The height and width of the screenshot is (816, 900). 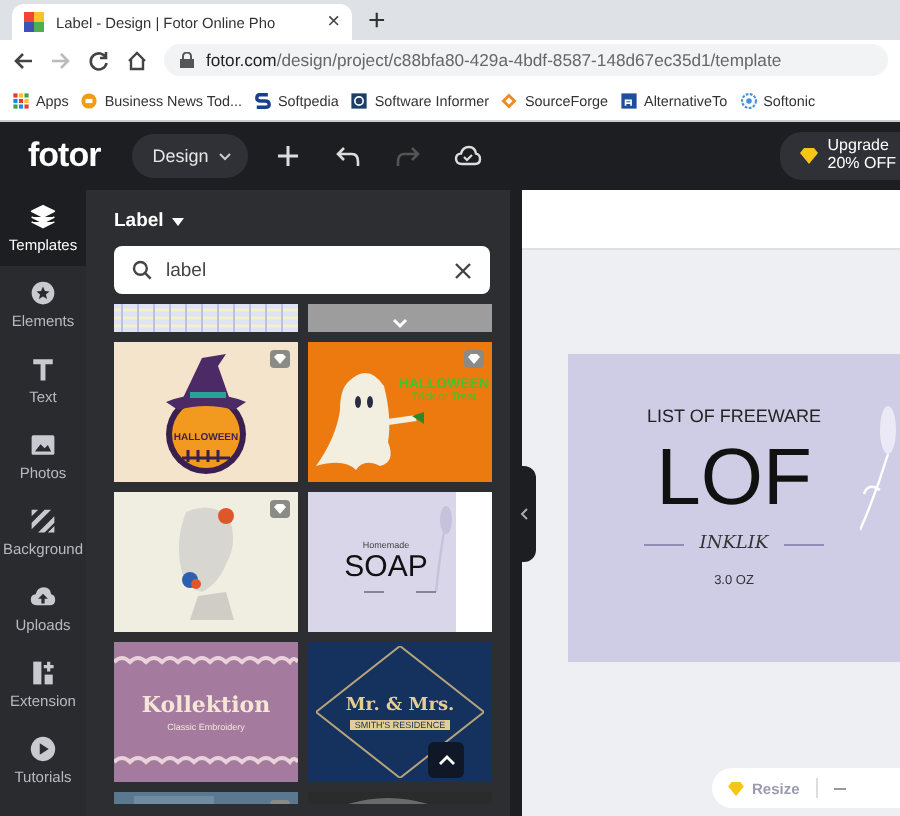 I want to click on card-title: SOAP, so click(x=386, y=567).